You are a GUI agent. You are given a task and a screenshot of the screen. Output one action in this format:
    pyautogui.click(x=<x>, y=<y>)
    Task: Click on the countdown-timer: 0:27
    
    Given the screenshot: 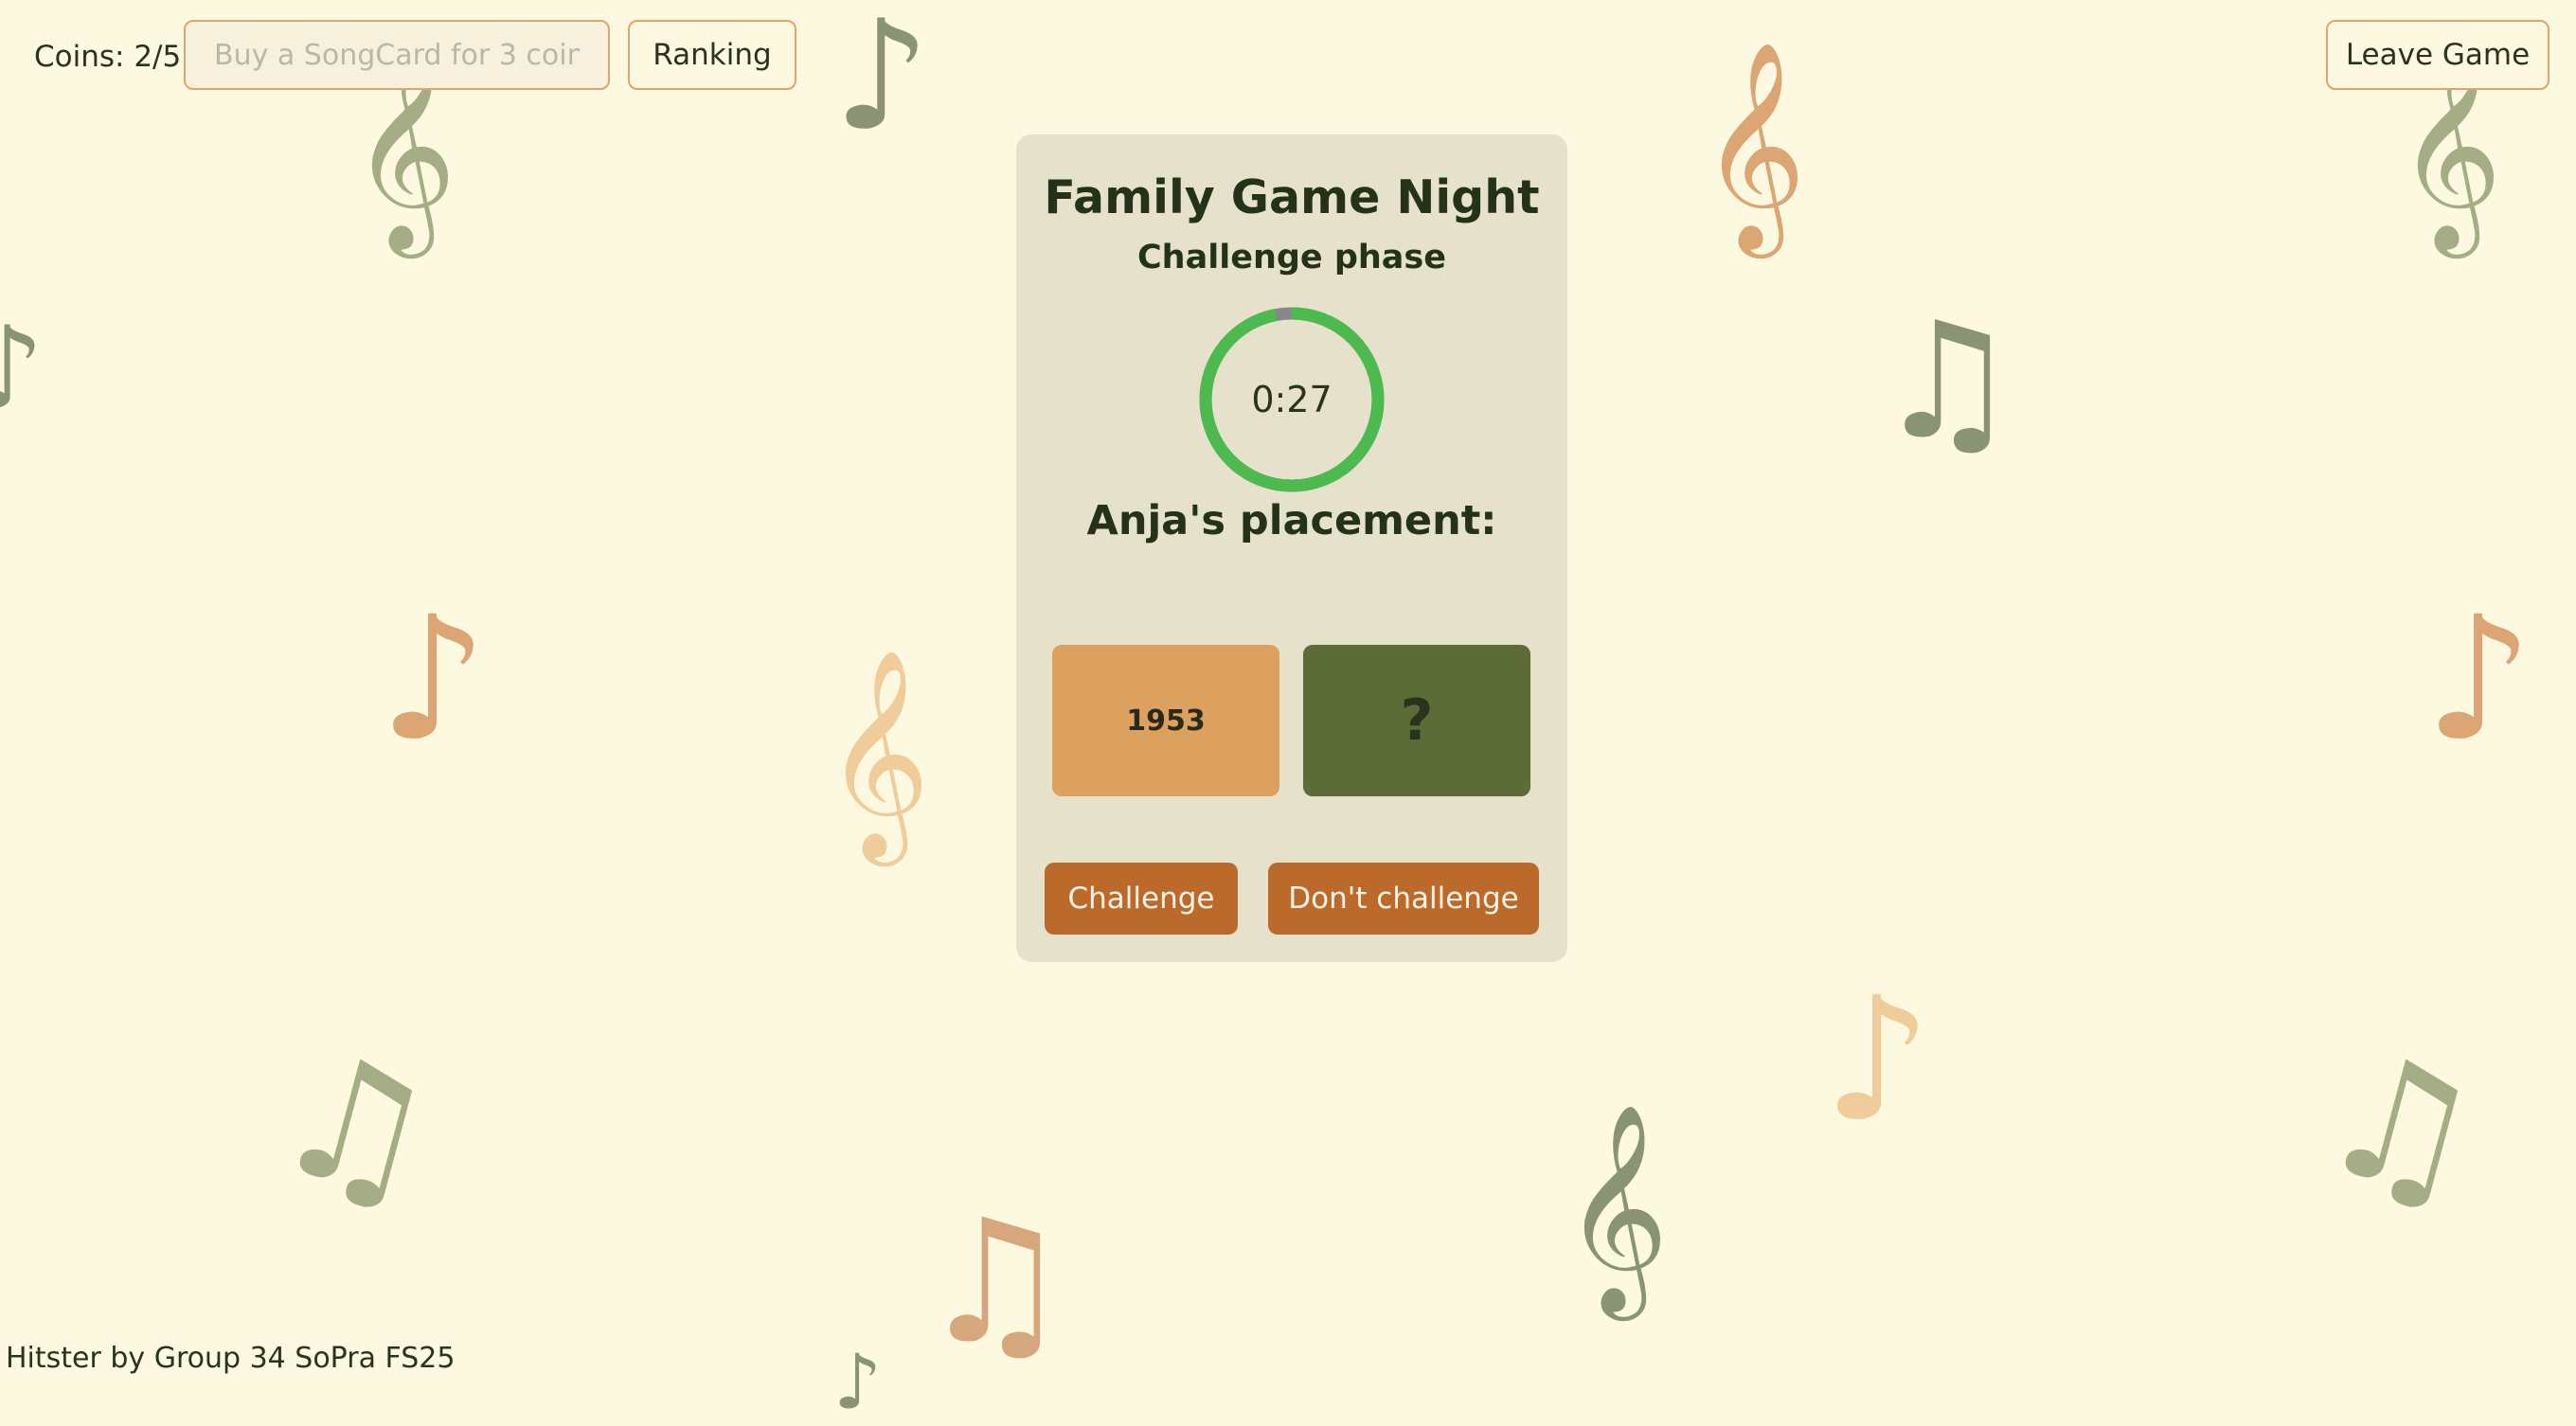 What is the action you would take?
    pyautogui.click(x=1291, y=399)
    